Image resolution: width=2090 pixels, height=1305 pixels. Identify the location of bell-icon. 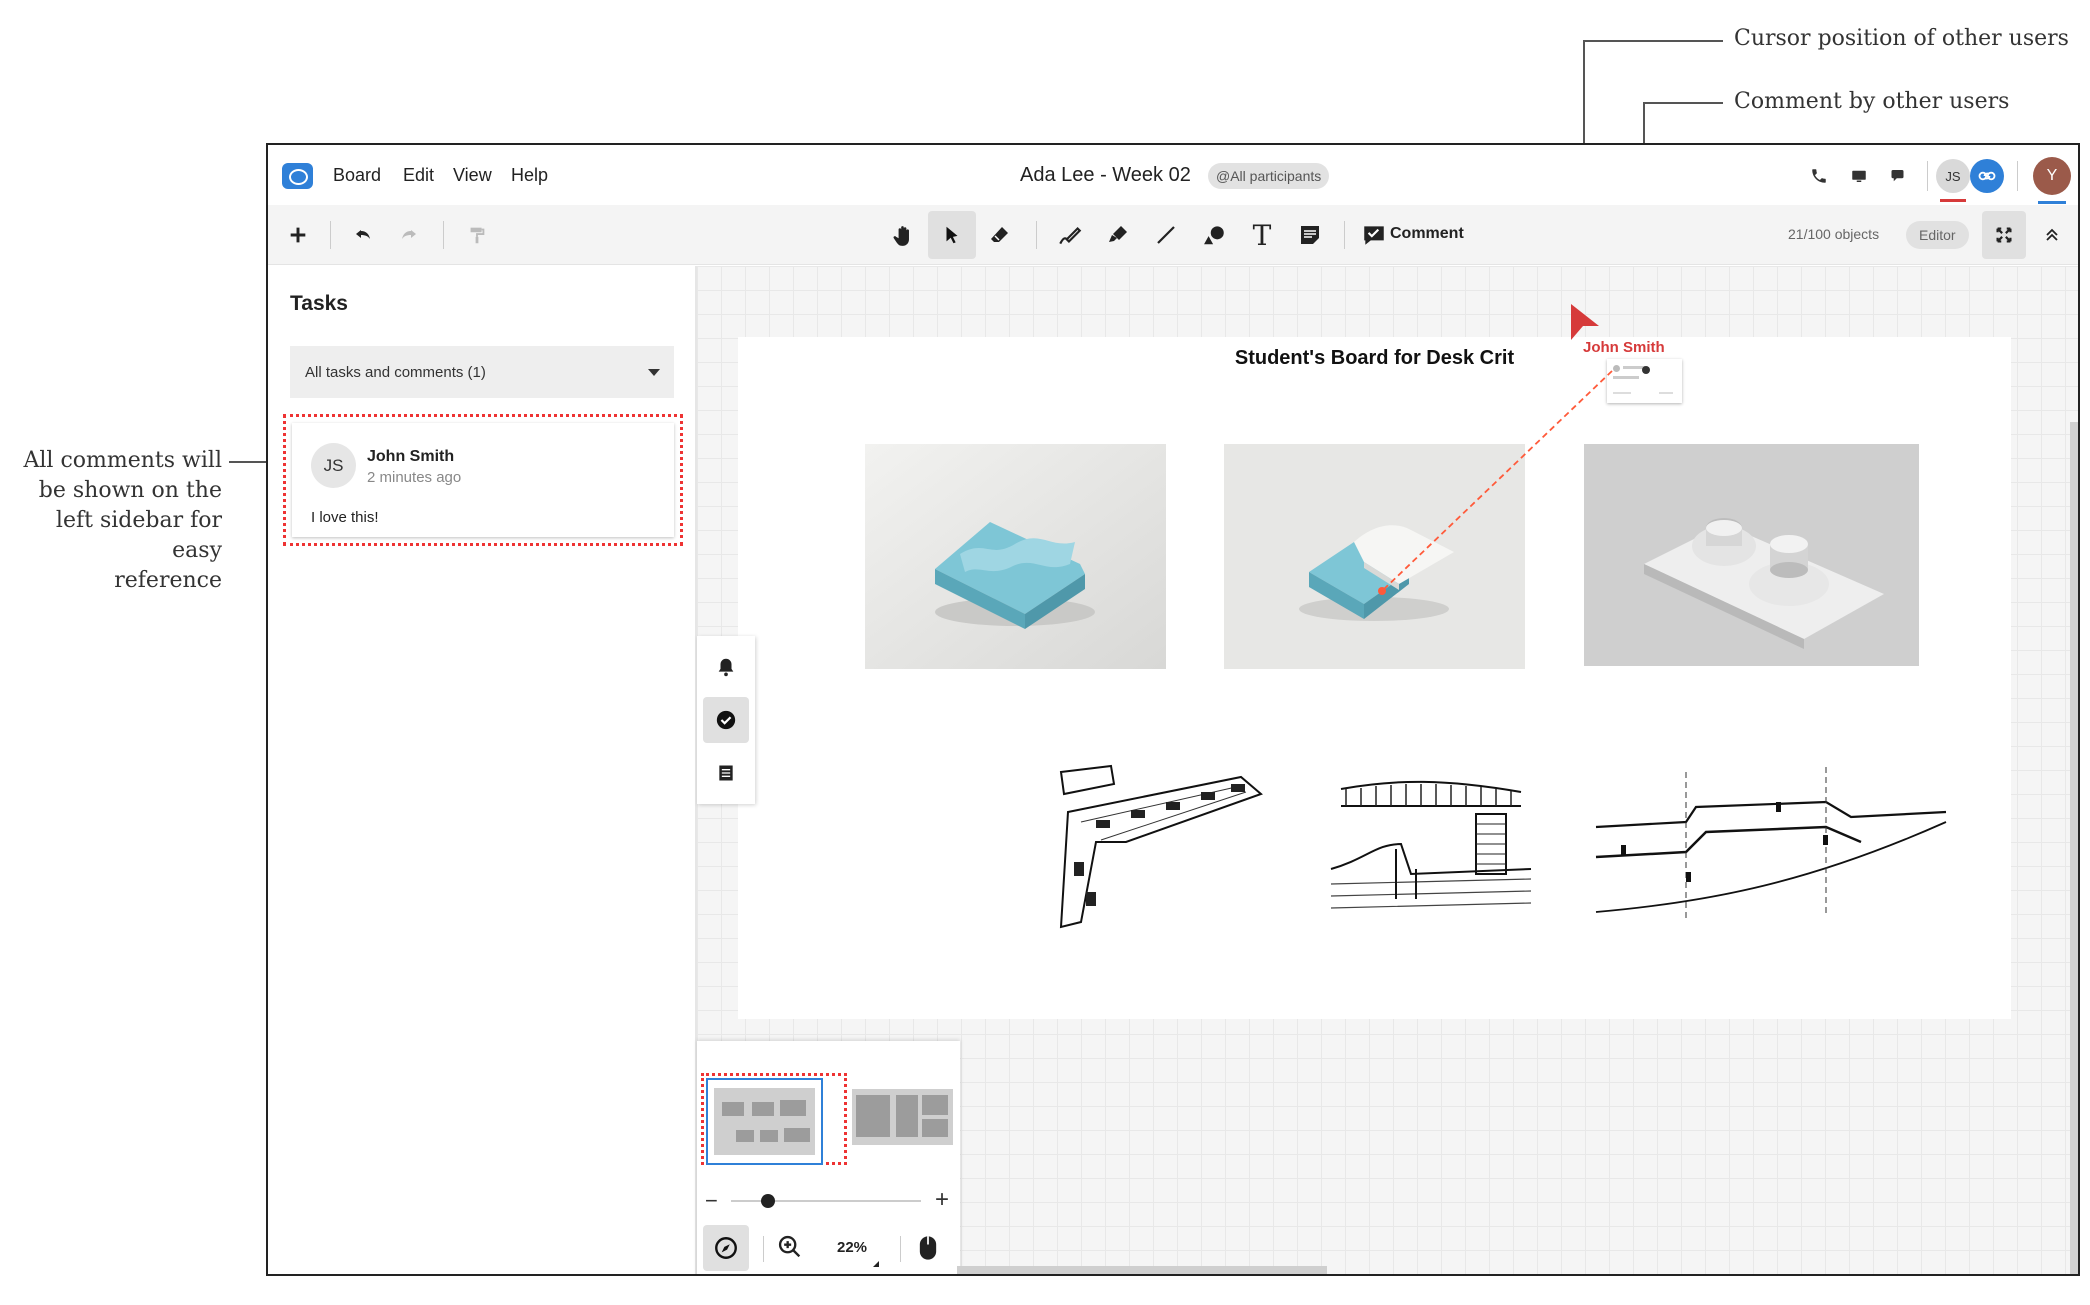
(726, 667).